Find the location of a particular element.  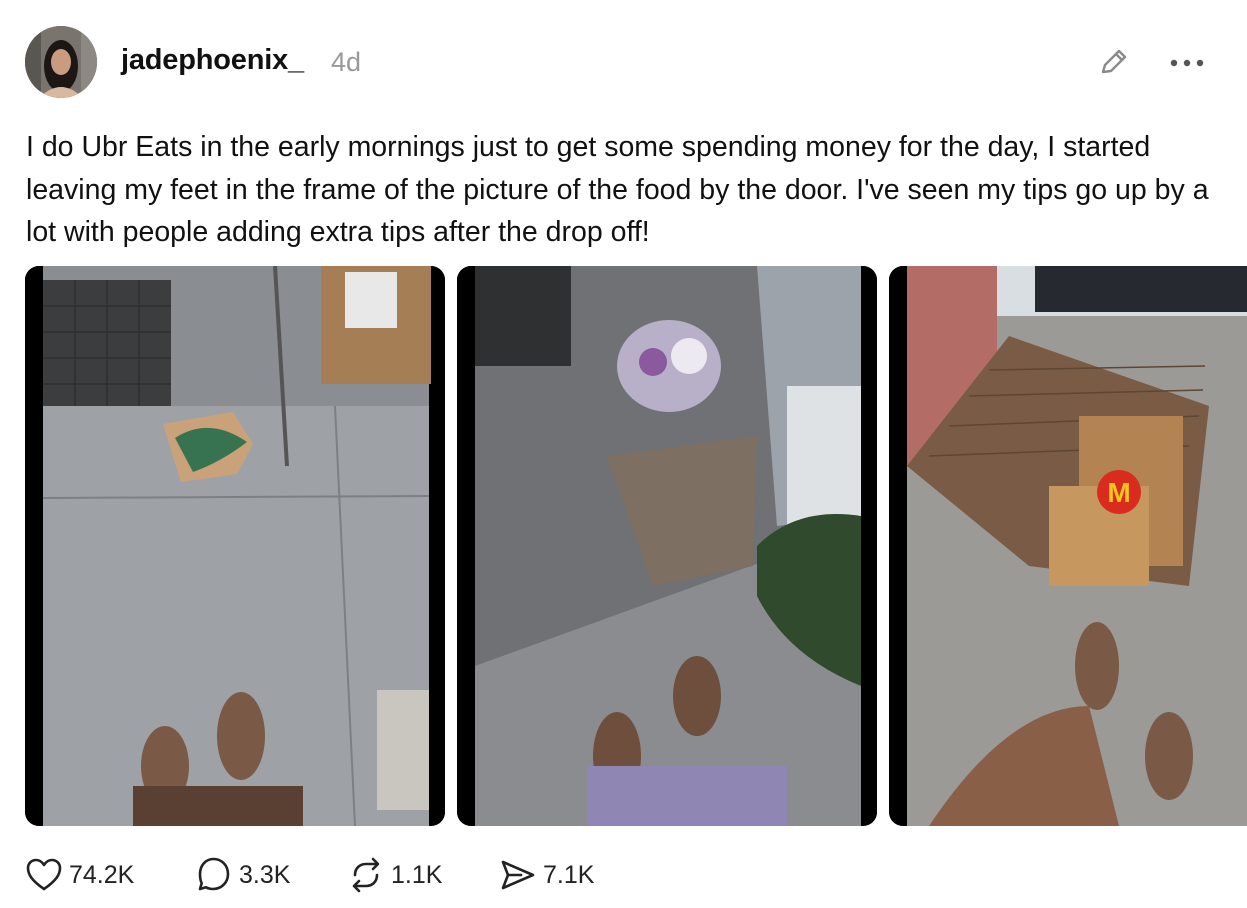

send-icon is located at coordinates (518, 875).